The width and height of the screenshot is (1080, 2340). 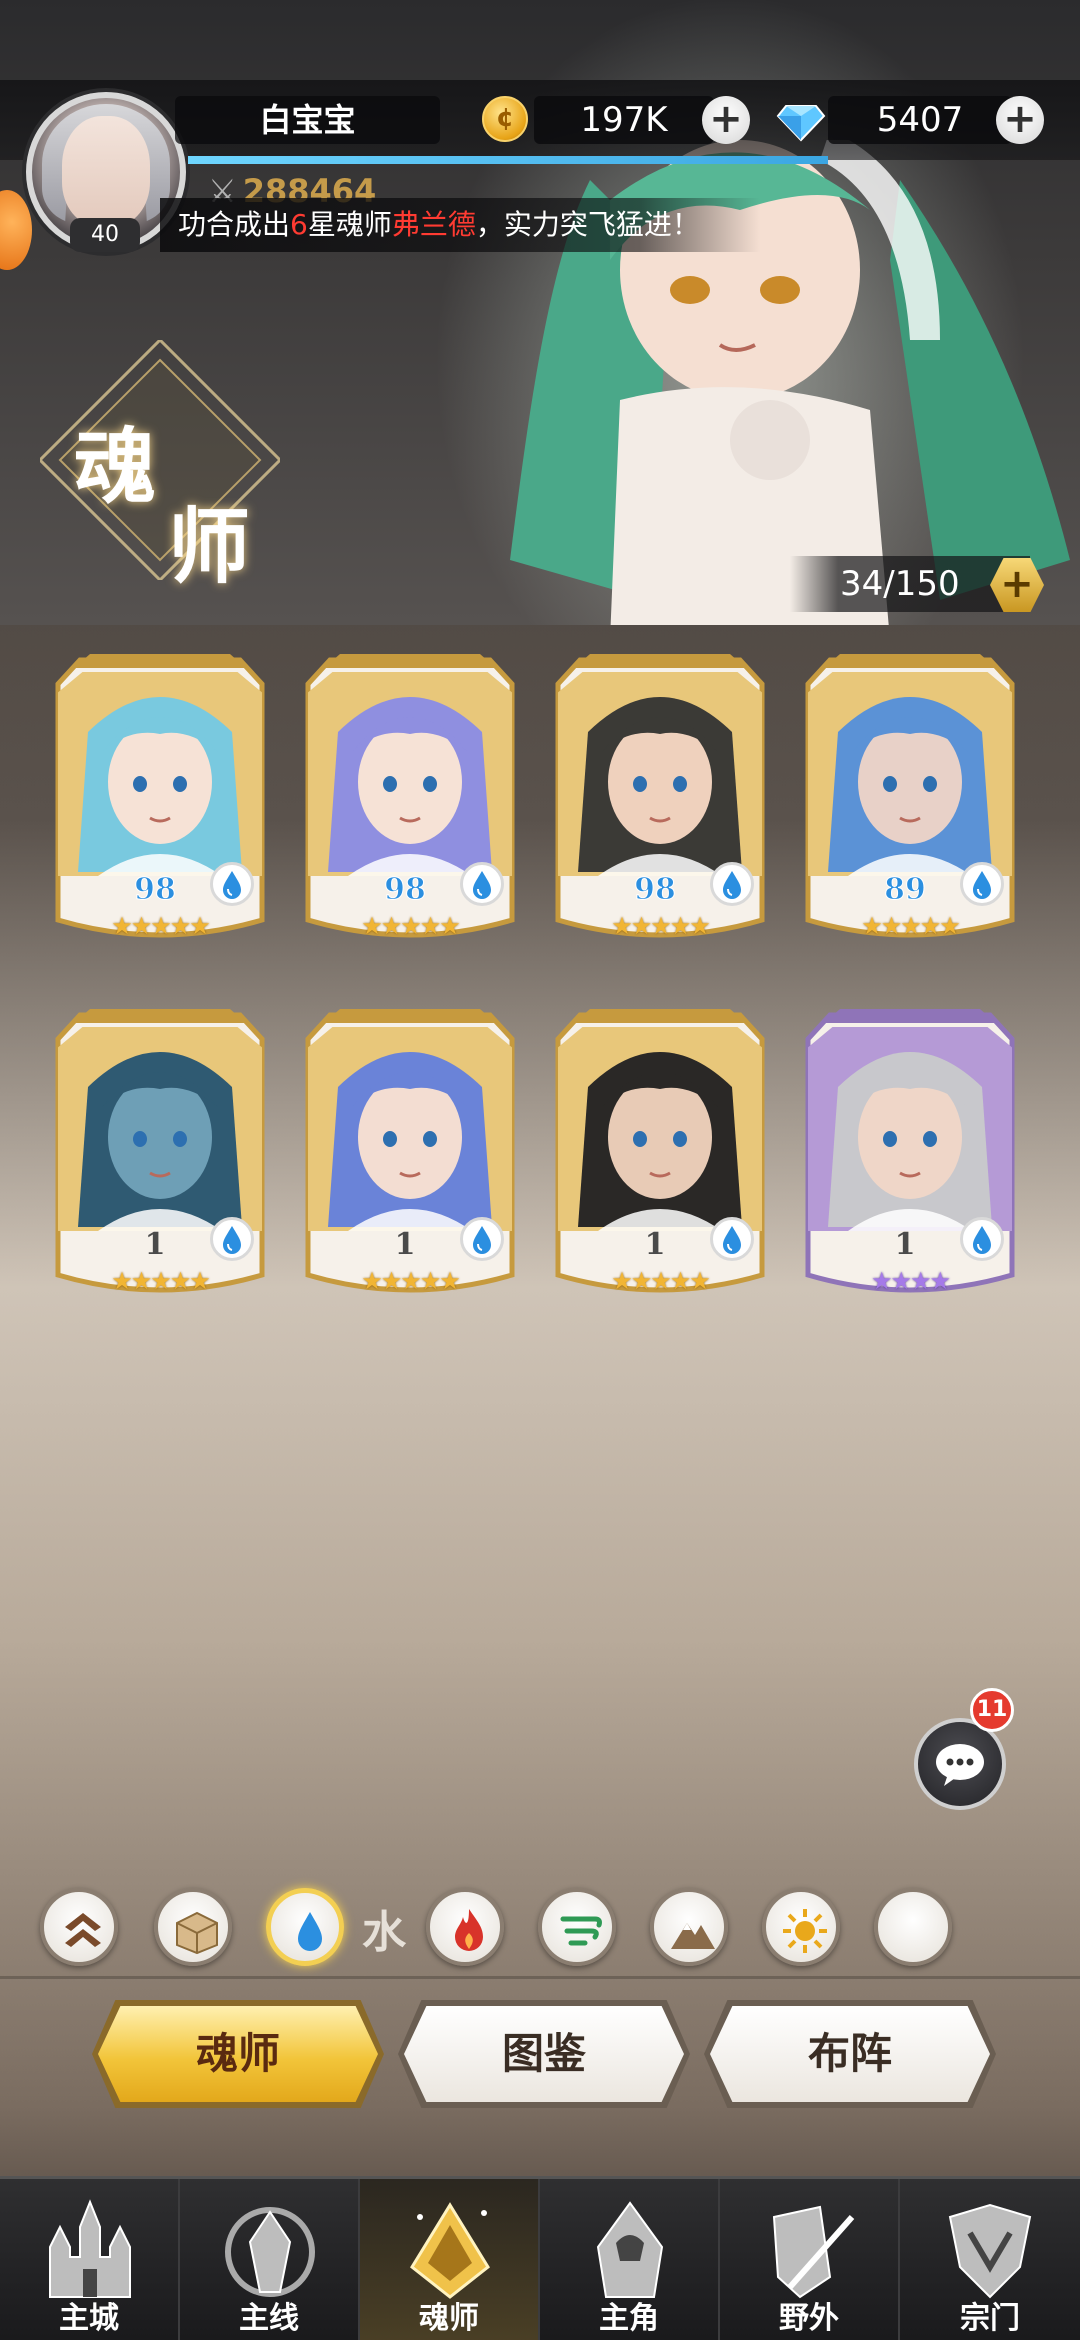 I want to click on nav-main-city: 主城, so click(x=90, y=2259).